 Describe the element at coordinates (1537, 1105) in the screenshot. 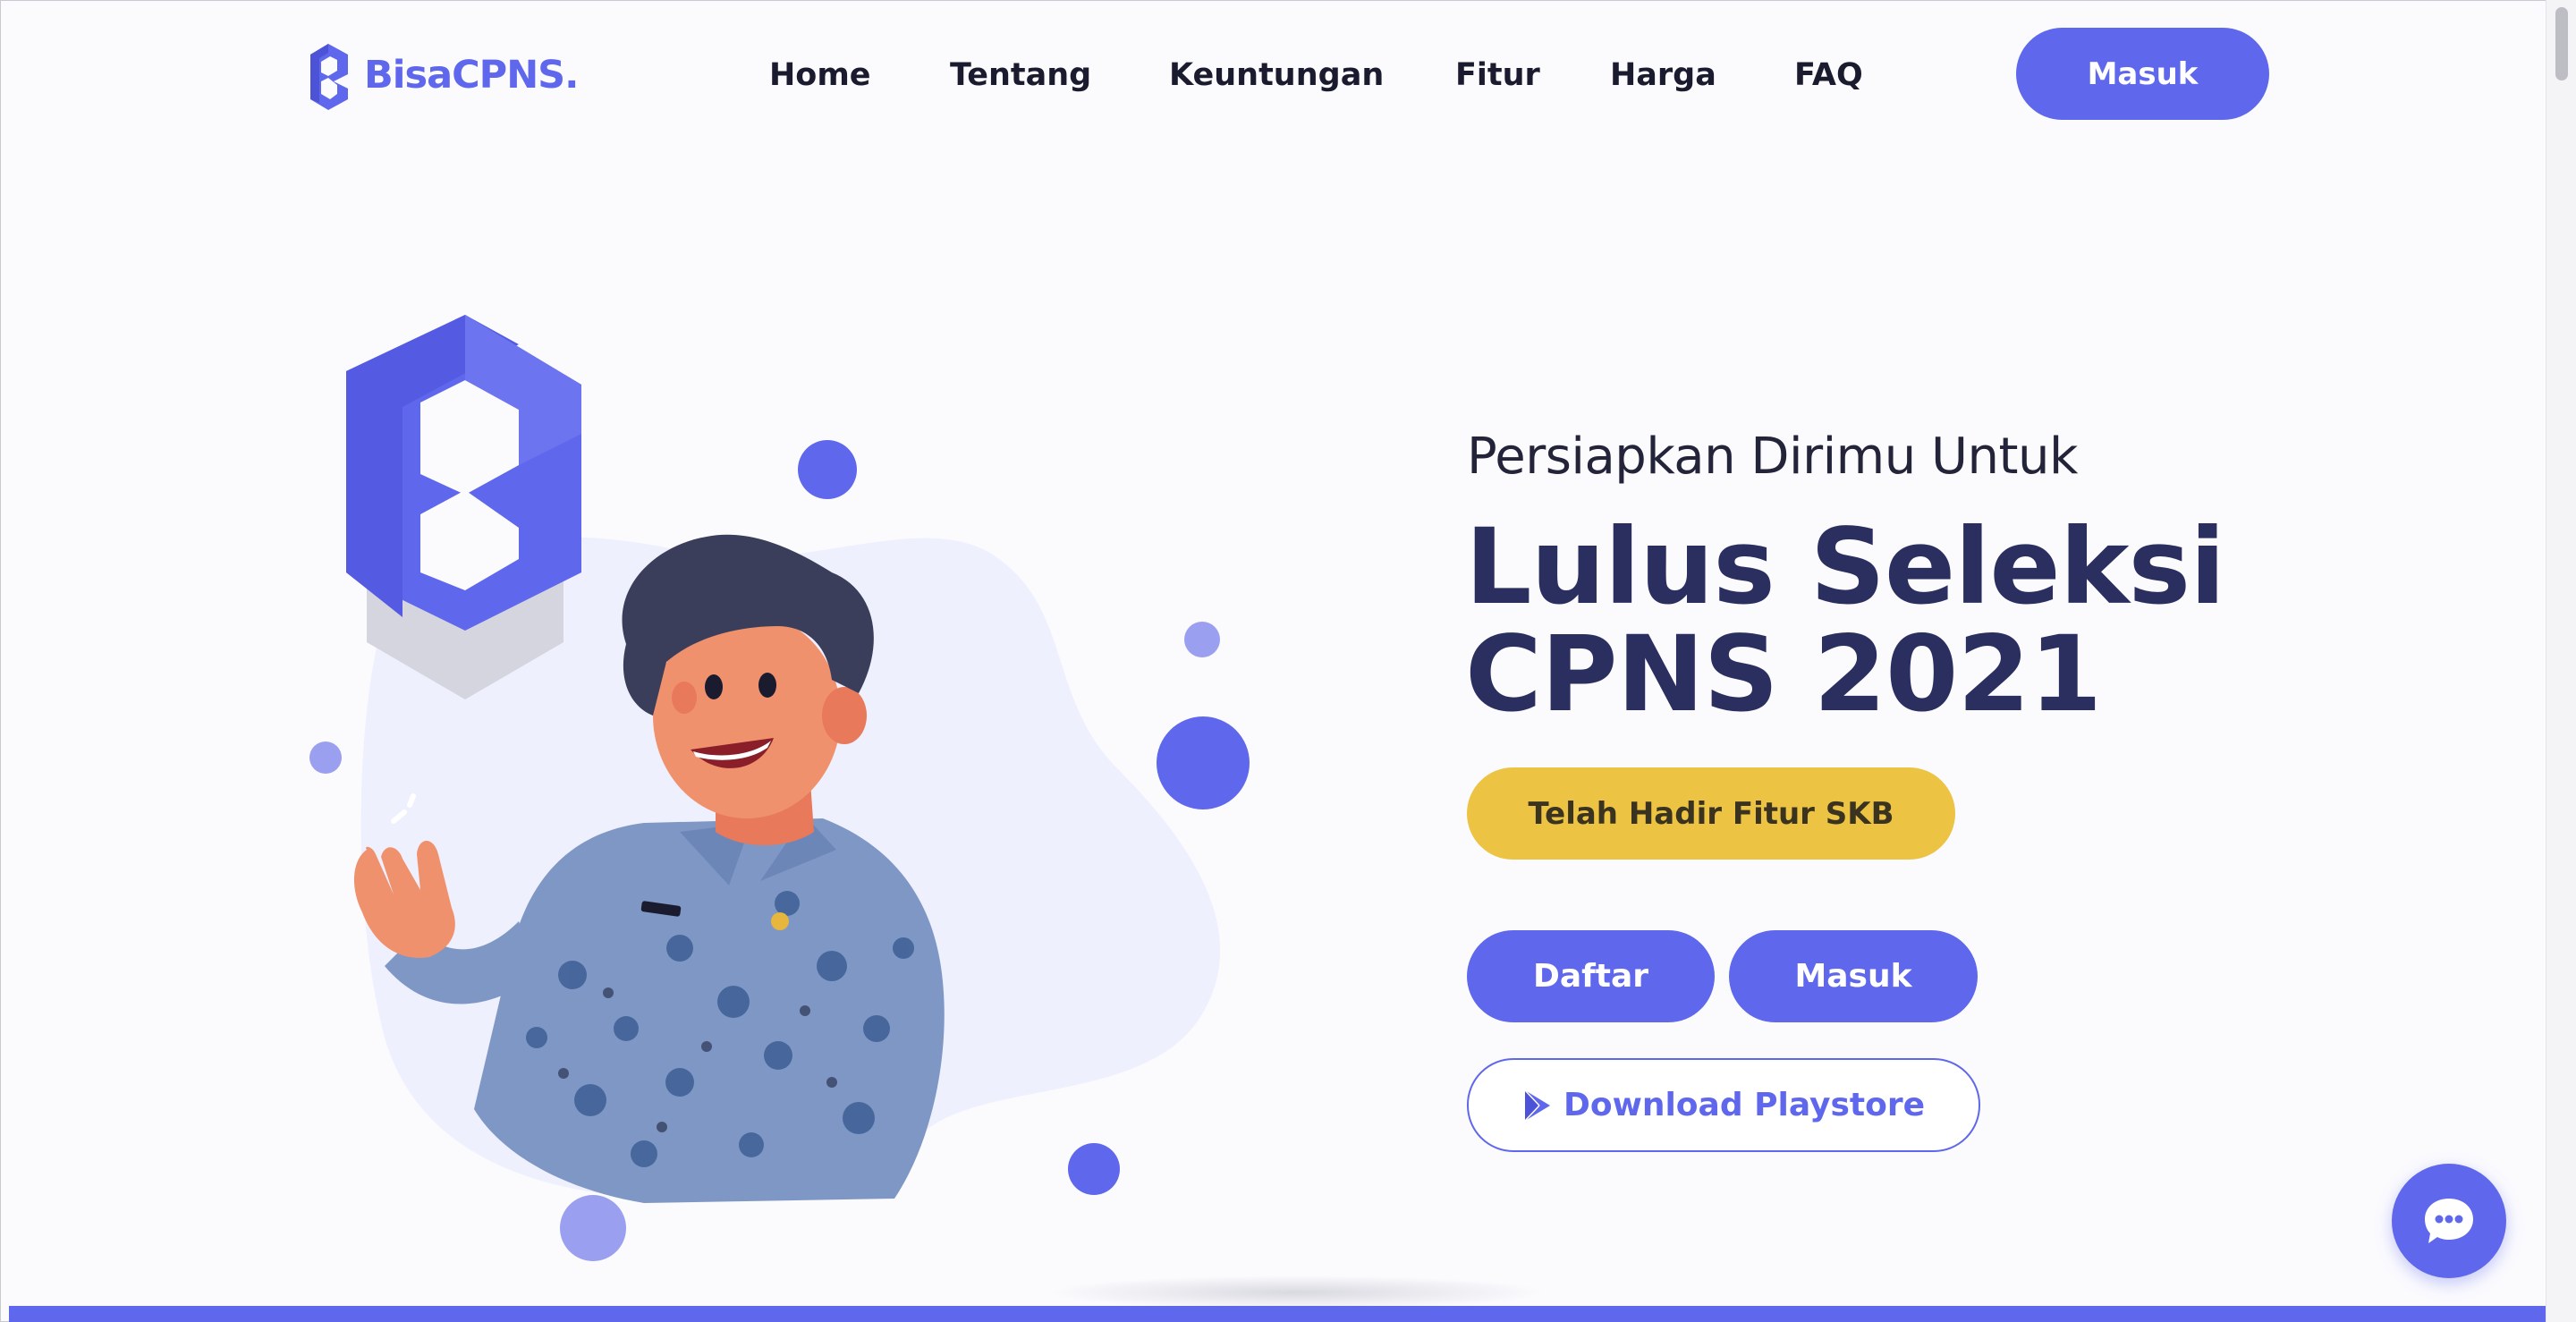

I see `play-icon` at that location.